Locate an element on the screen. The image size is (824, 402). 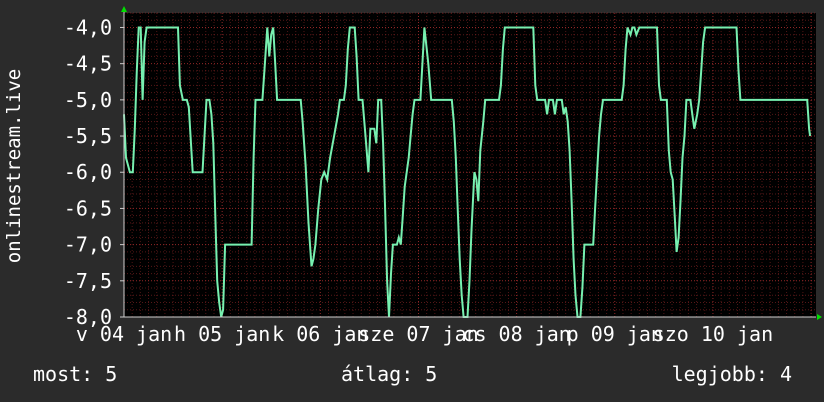
stat-now-value: 5 is located at coordinates (111, 374).